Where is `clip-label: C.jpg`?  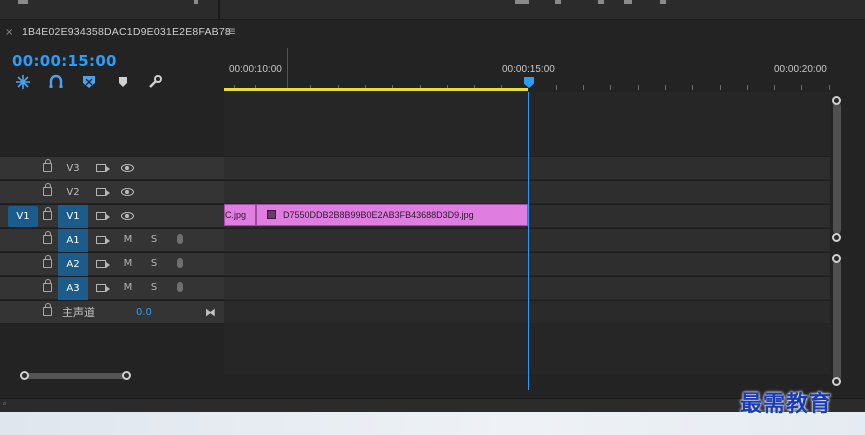 clip-label: C.jpg is located at coordinates (236, 215).